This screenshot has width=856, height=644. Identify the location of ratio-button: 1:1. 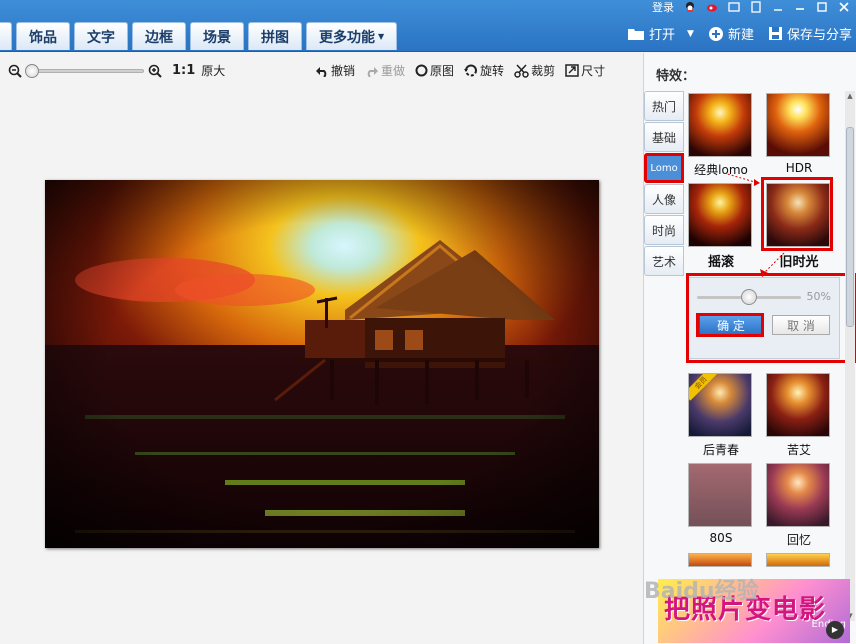
(183, 70).